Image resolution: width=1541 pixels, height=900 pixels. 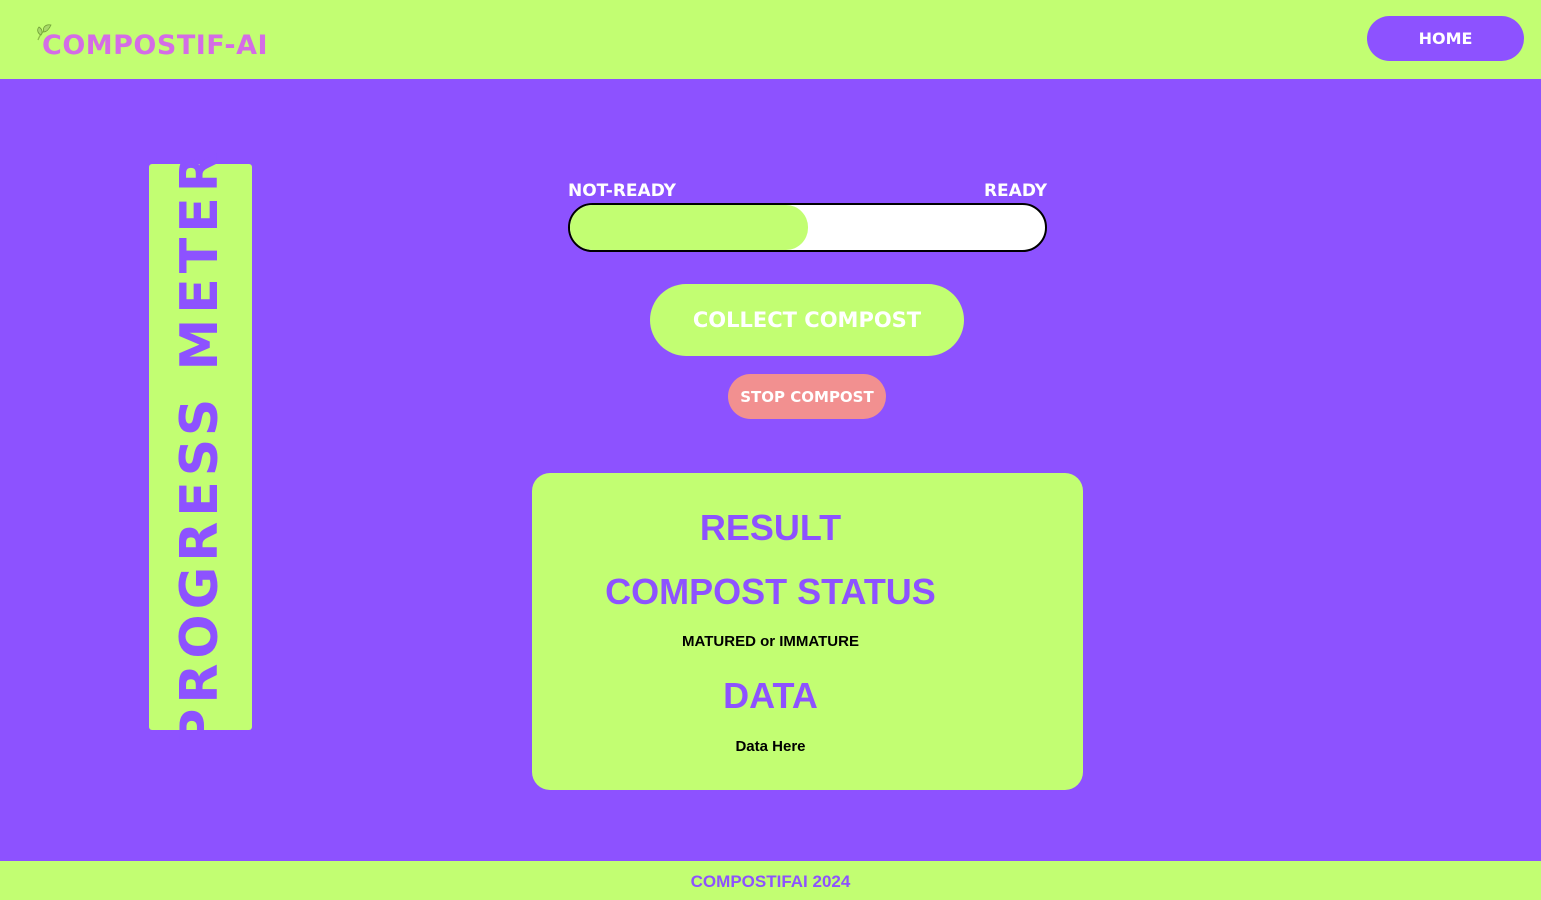 What do you see at coordinates (807, 396) in the screenshot?
I see `stop-compost-button: STOP COMPOST` at bounding box center [807, 396].